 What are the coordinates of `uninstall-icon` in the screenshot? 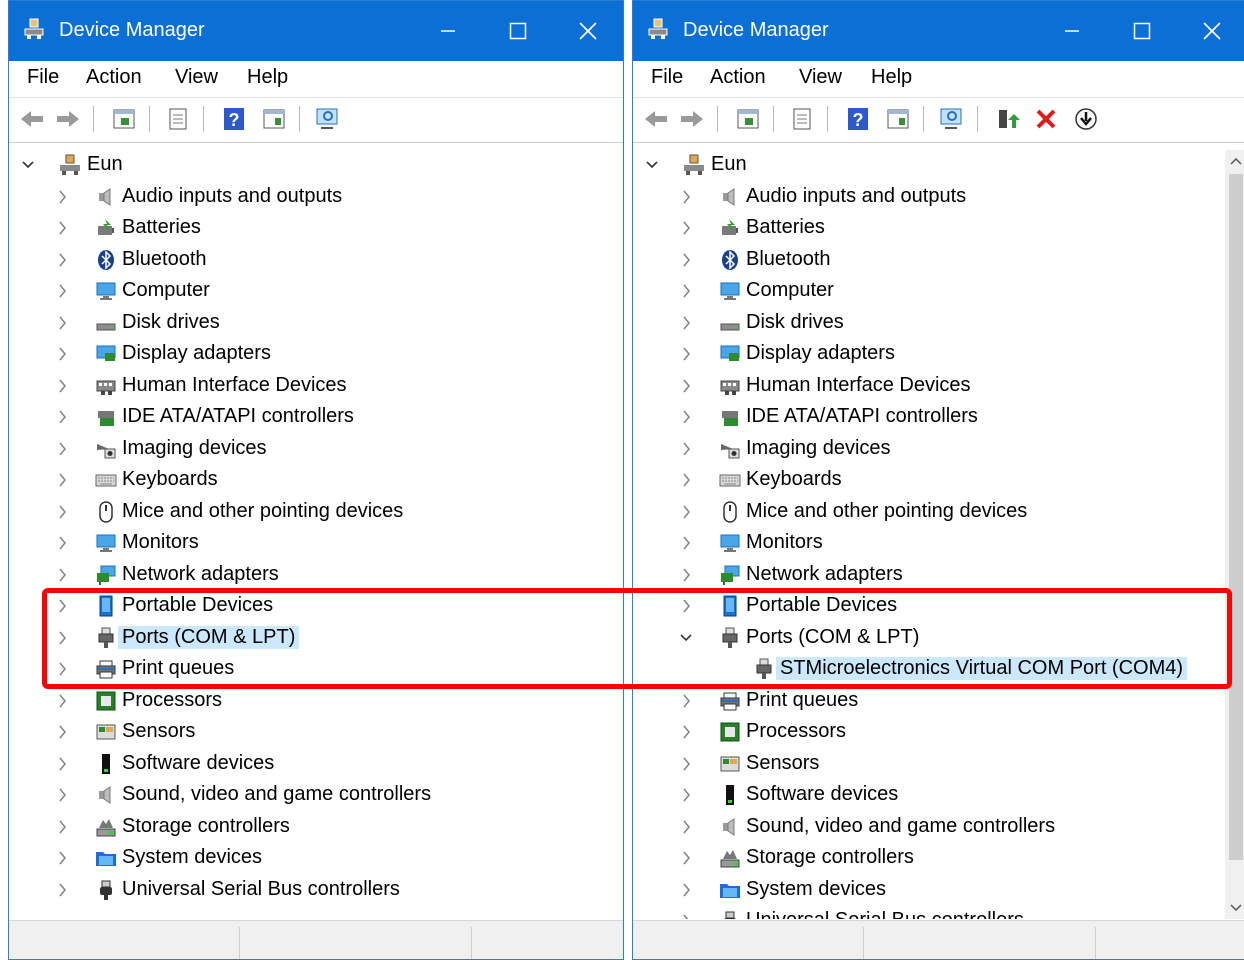 It's located at (1046, 119).